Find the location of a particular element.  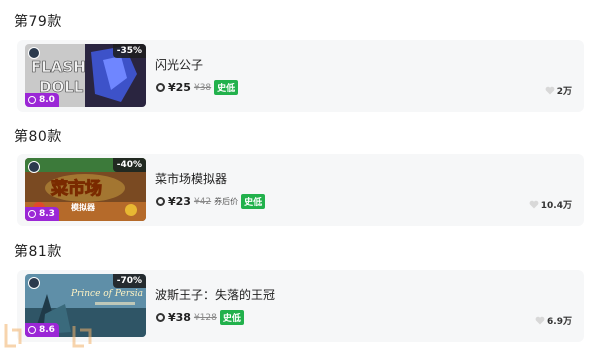

likes: 6.9万 is located at coordinates (553, 320).